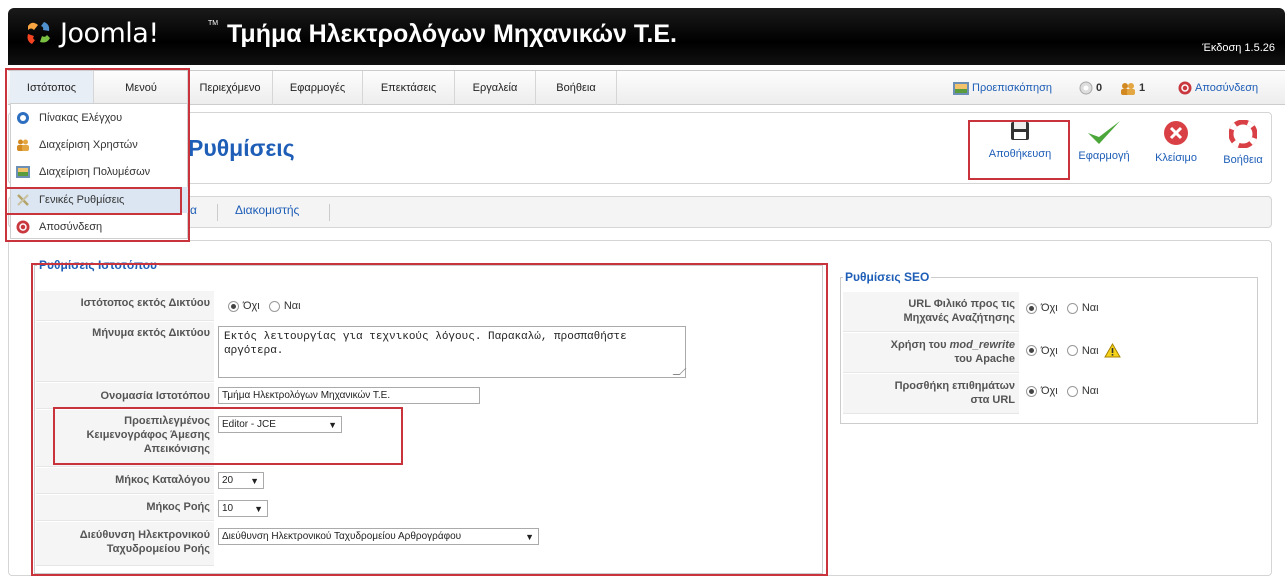 The height and width of the screenshot is (576, 1285). Describe the element at coordinates (228, 480) in the screenshot. I see `list-length-value: 20` at that location.